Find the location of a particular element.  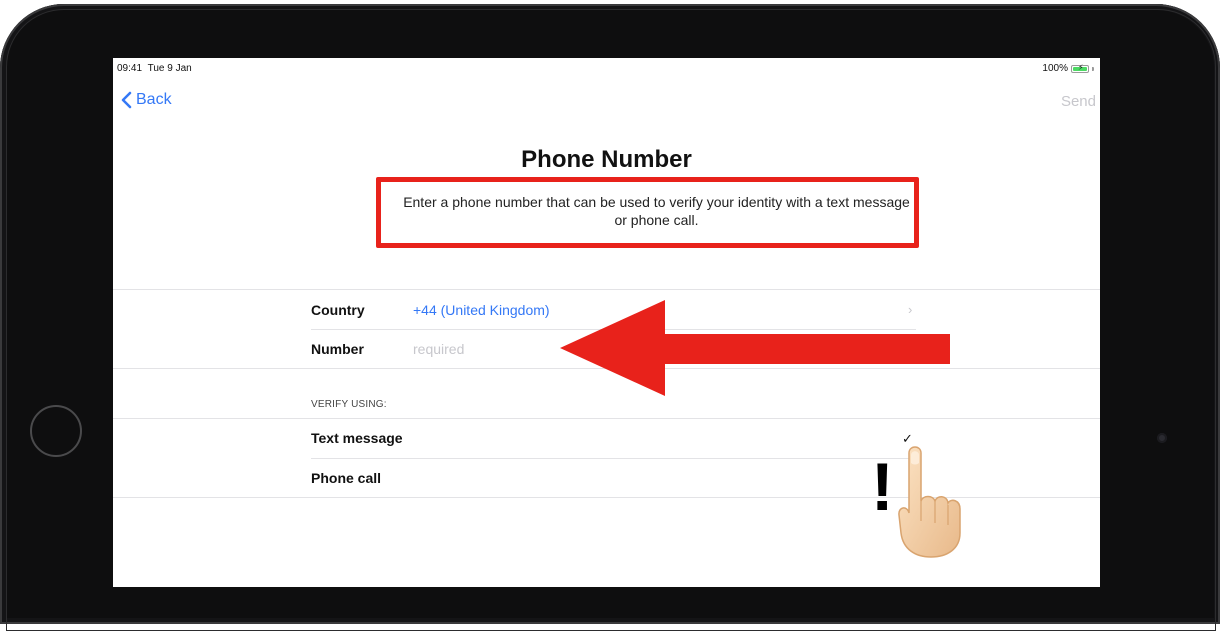

number-label: Number is located at coordinates (337, 349).